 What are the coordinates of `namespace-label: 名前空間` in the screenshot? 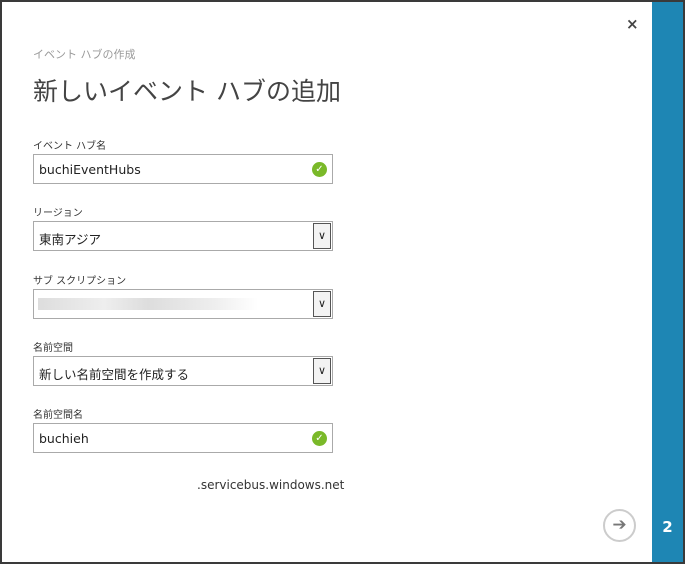 It's located at (53, 348).